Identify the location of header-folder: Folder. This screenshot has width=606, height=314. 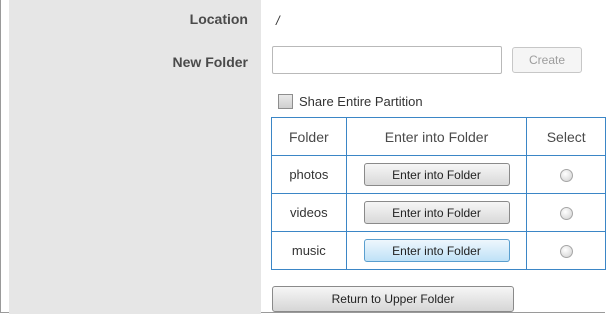
(309, 136).